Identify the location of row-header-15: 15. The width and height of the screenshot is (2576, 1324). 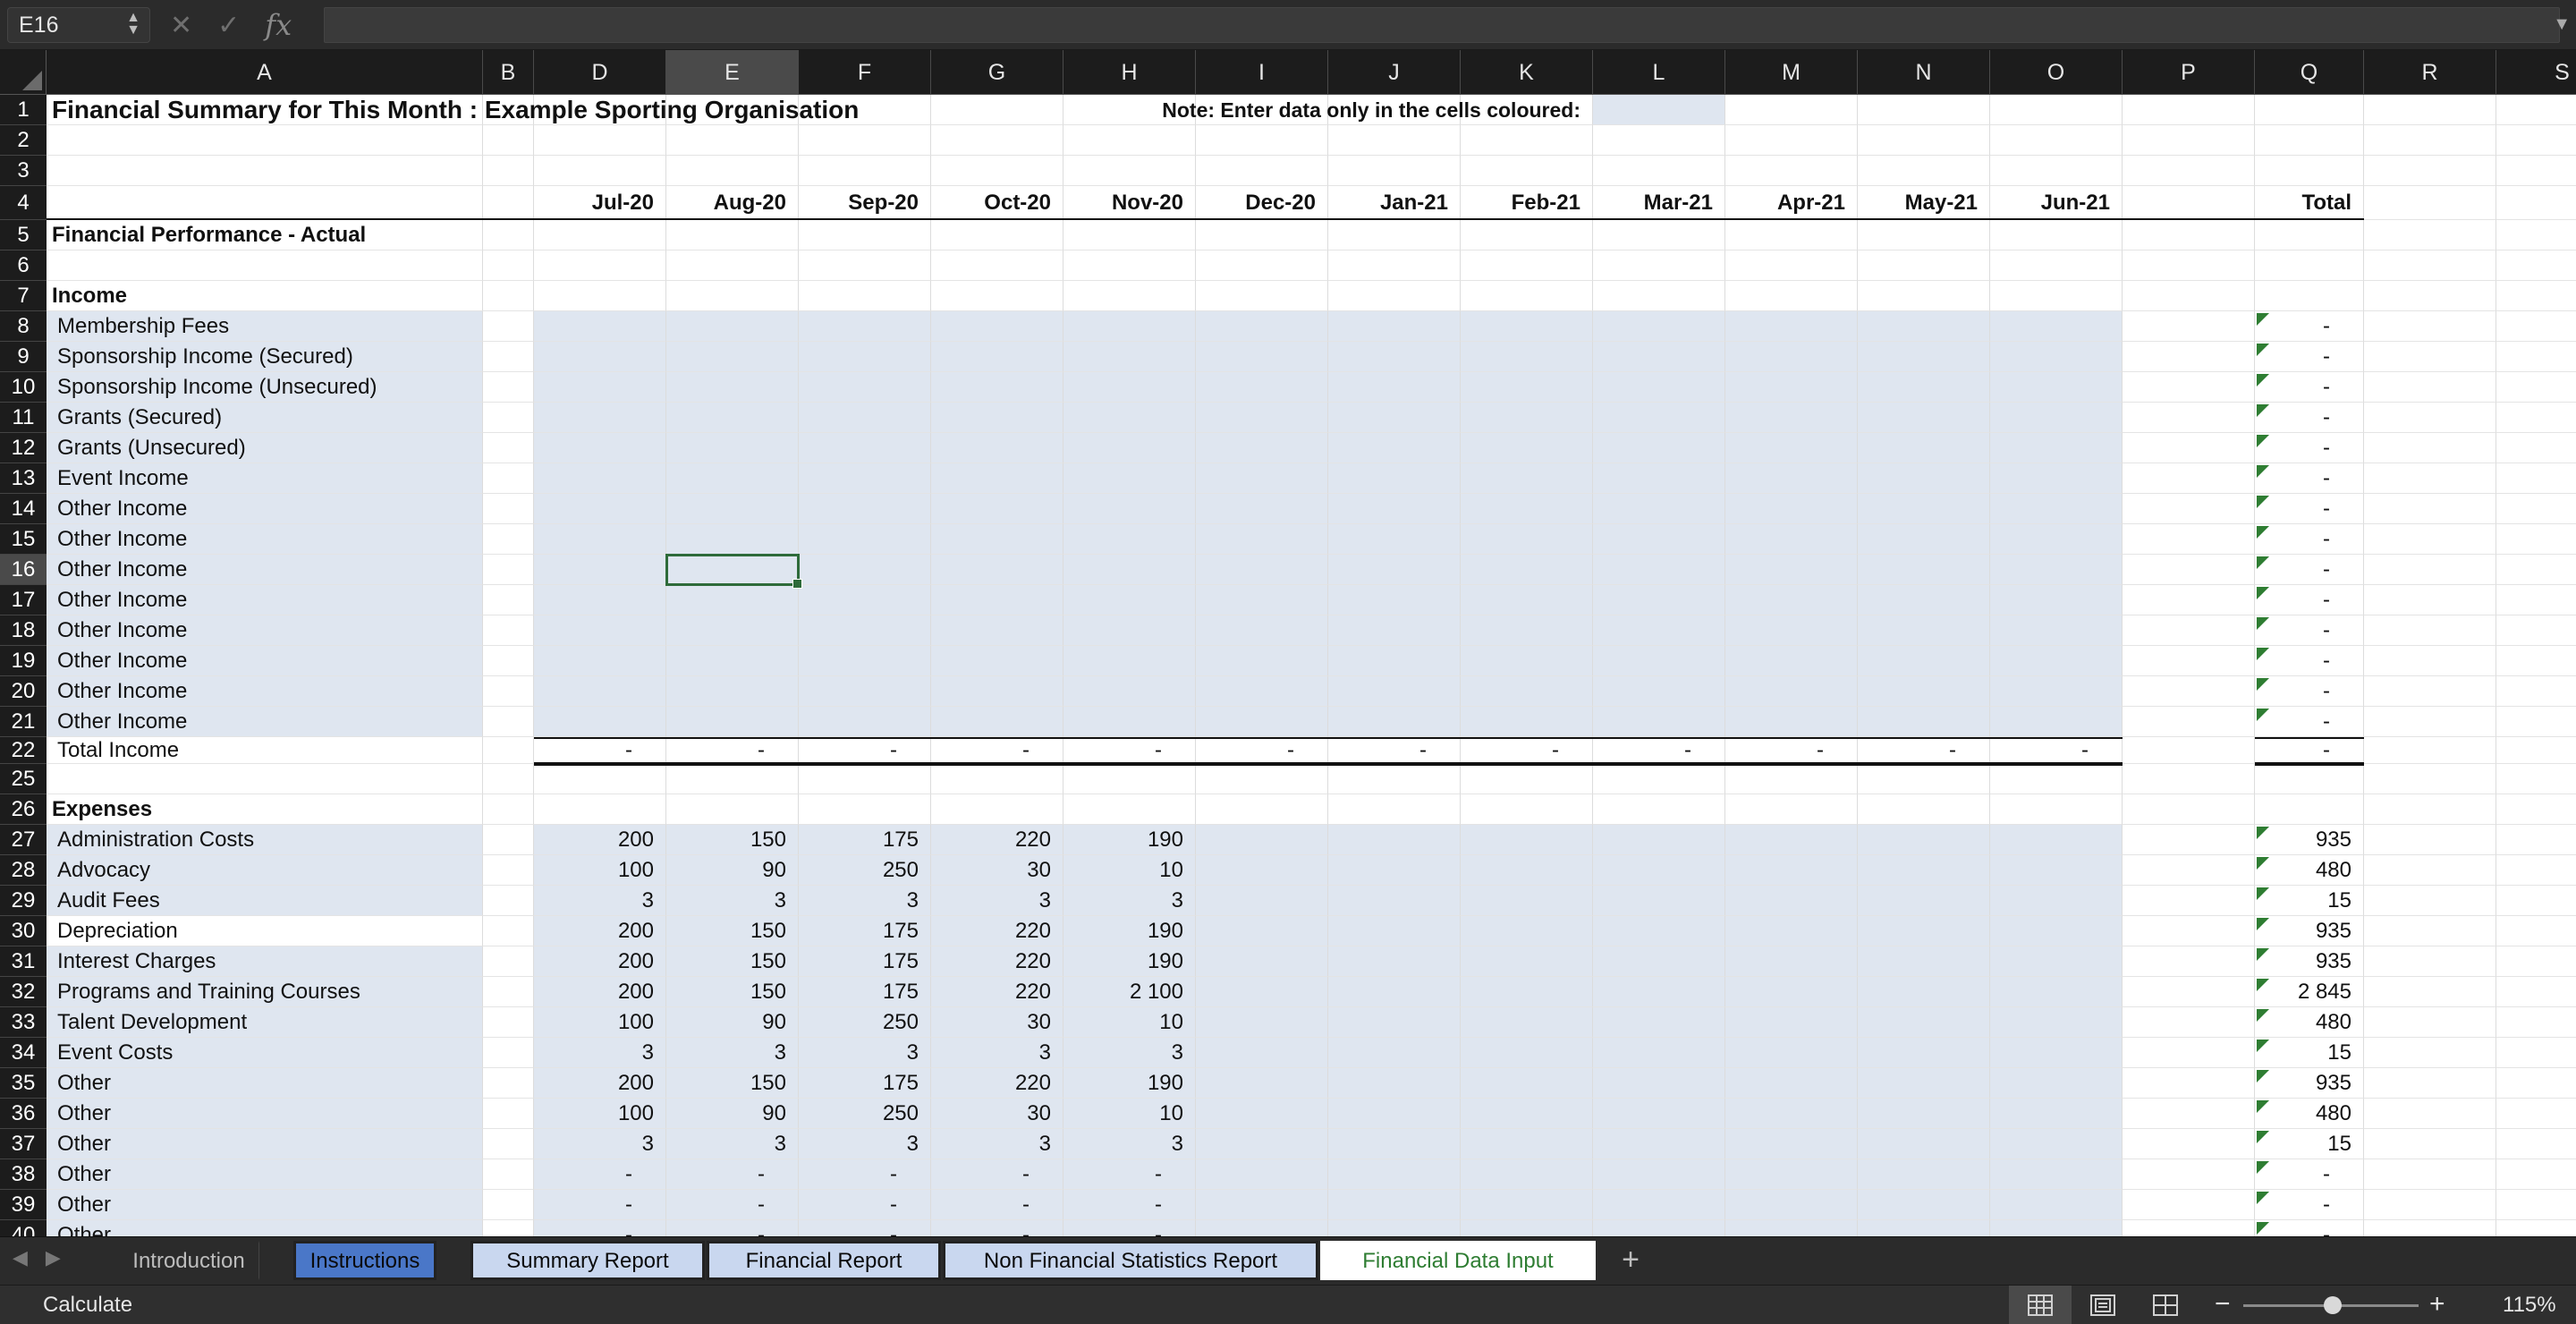
(23, 539).